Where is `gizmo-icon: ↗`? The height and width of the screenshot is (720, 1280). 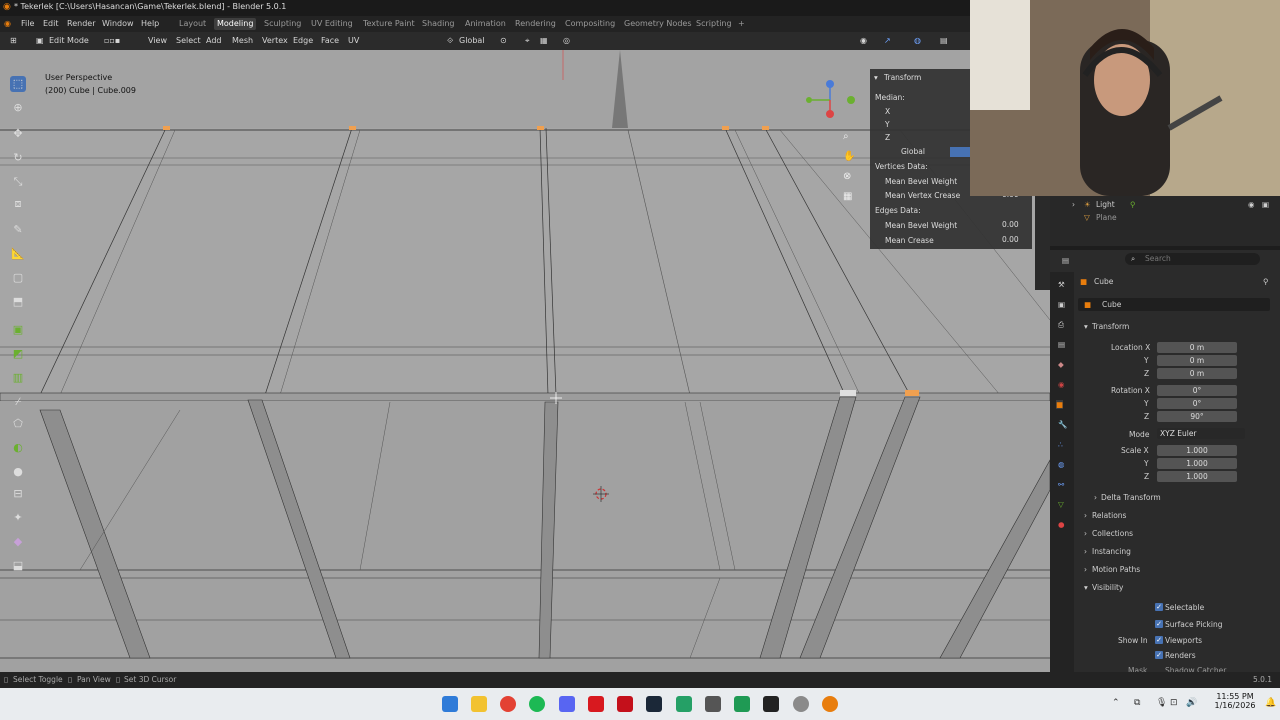
gizmo-icon: ↗ is located at coordinates (887, 40).